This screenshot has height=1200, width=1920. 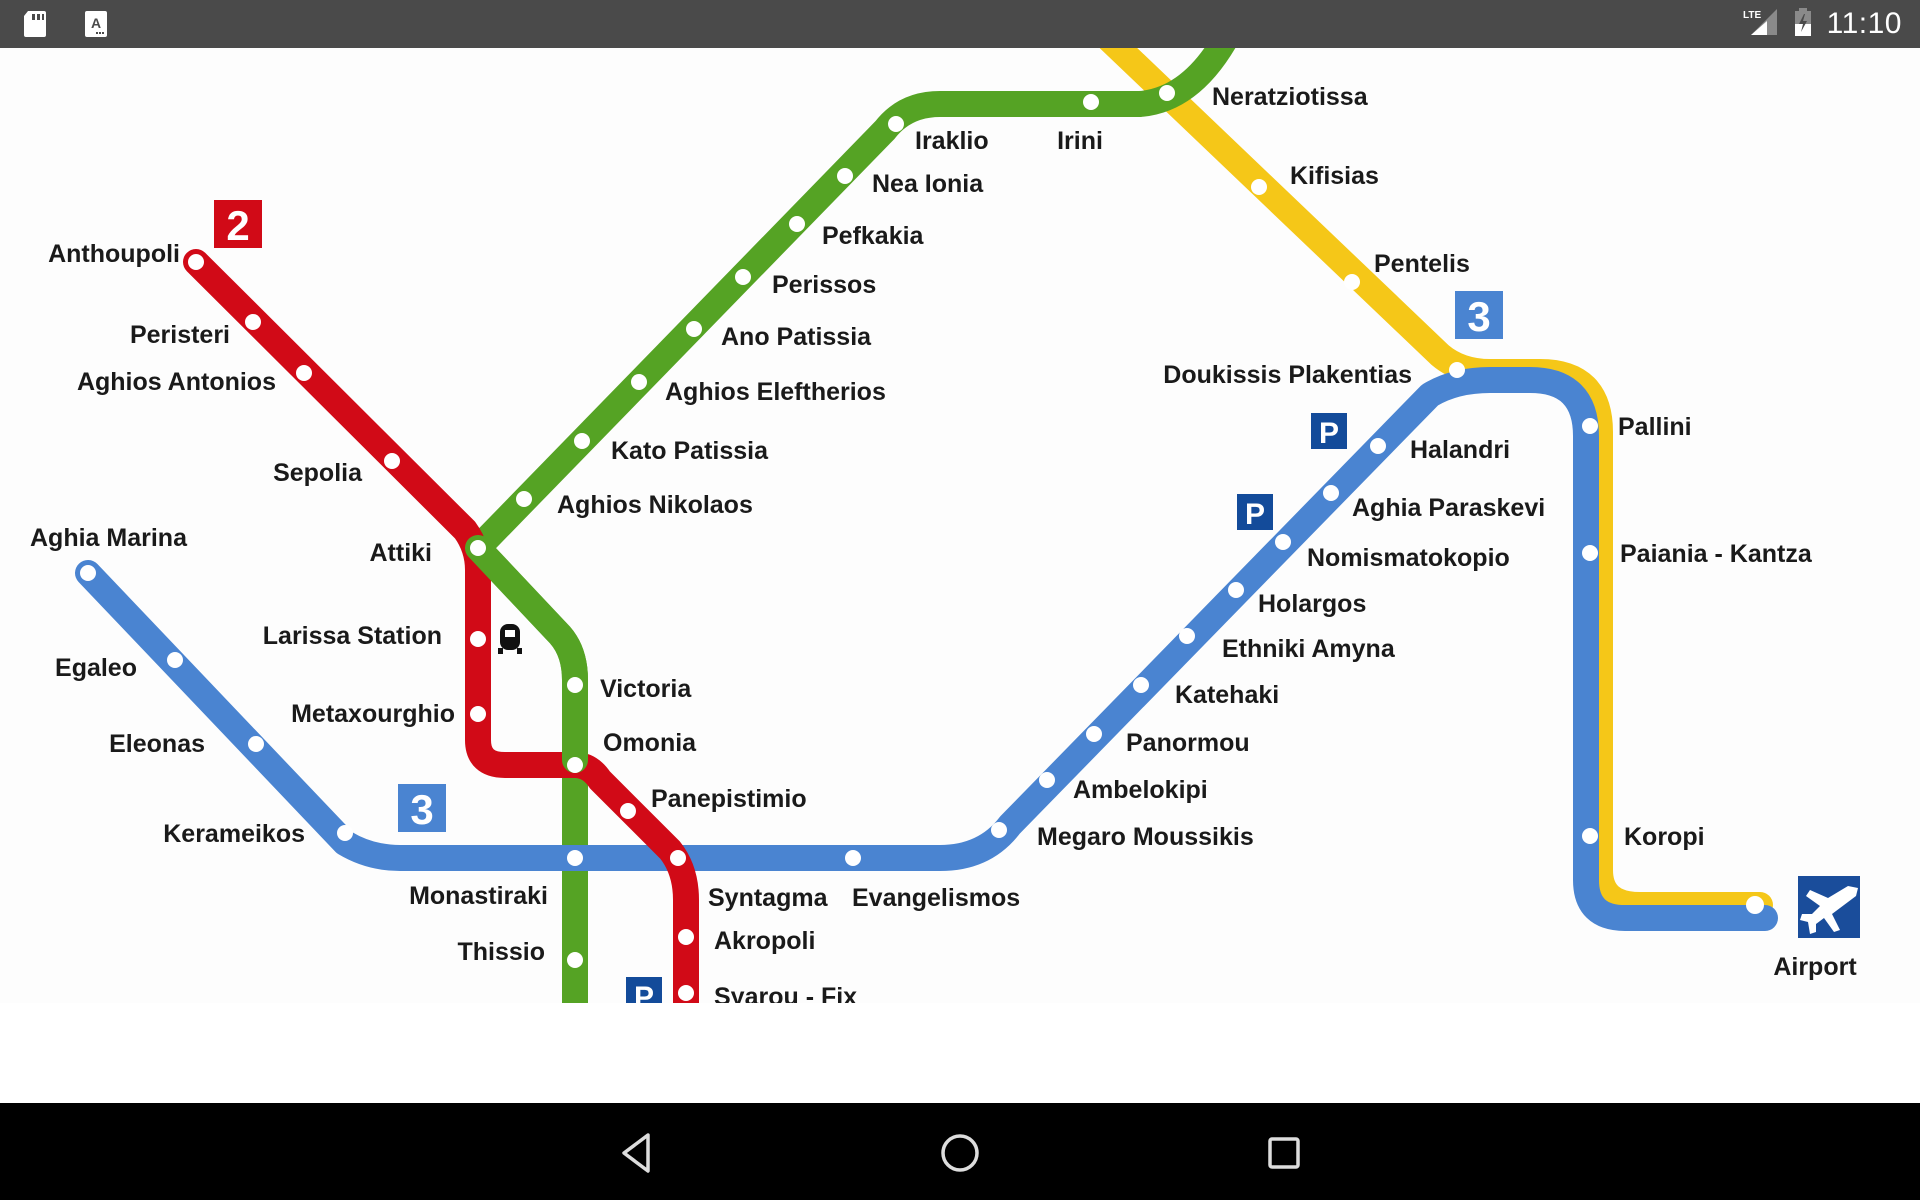 What do you see at coordinates (1457, 370) in the screenshot?
I see `station-dot-doukissis-plakentias` at bounding box center [1457, 370].